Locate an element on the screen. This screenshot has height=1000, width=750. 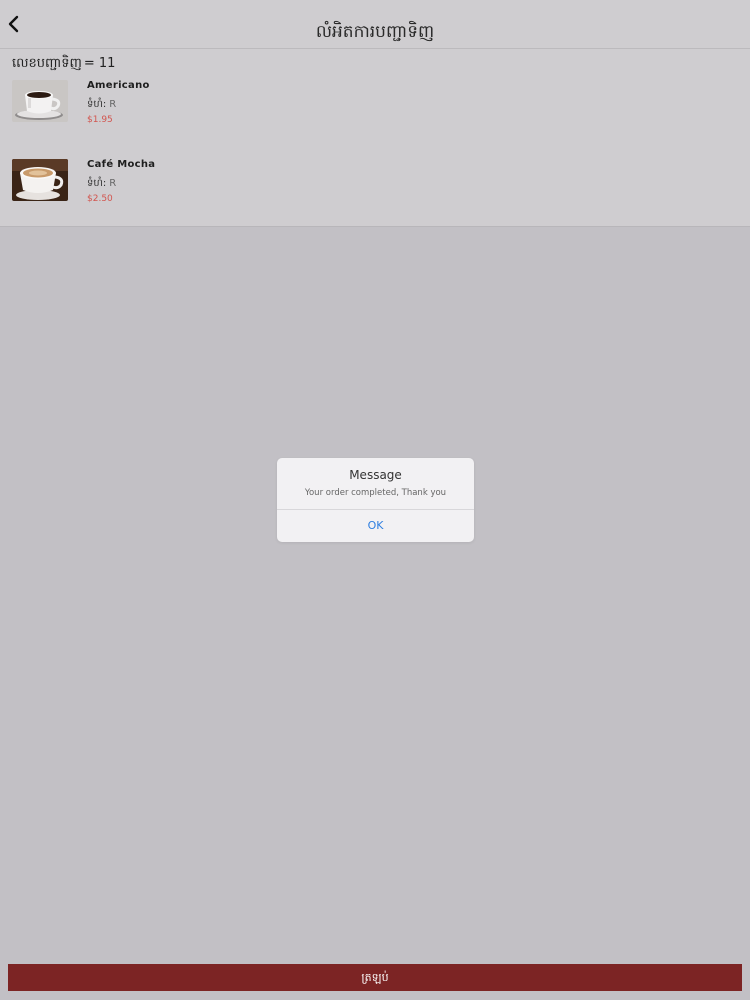
order-number: លេខបញ្ជាទិញ = 11 is located at coordinates (63, 64).